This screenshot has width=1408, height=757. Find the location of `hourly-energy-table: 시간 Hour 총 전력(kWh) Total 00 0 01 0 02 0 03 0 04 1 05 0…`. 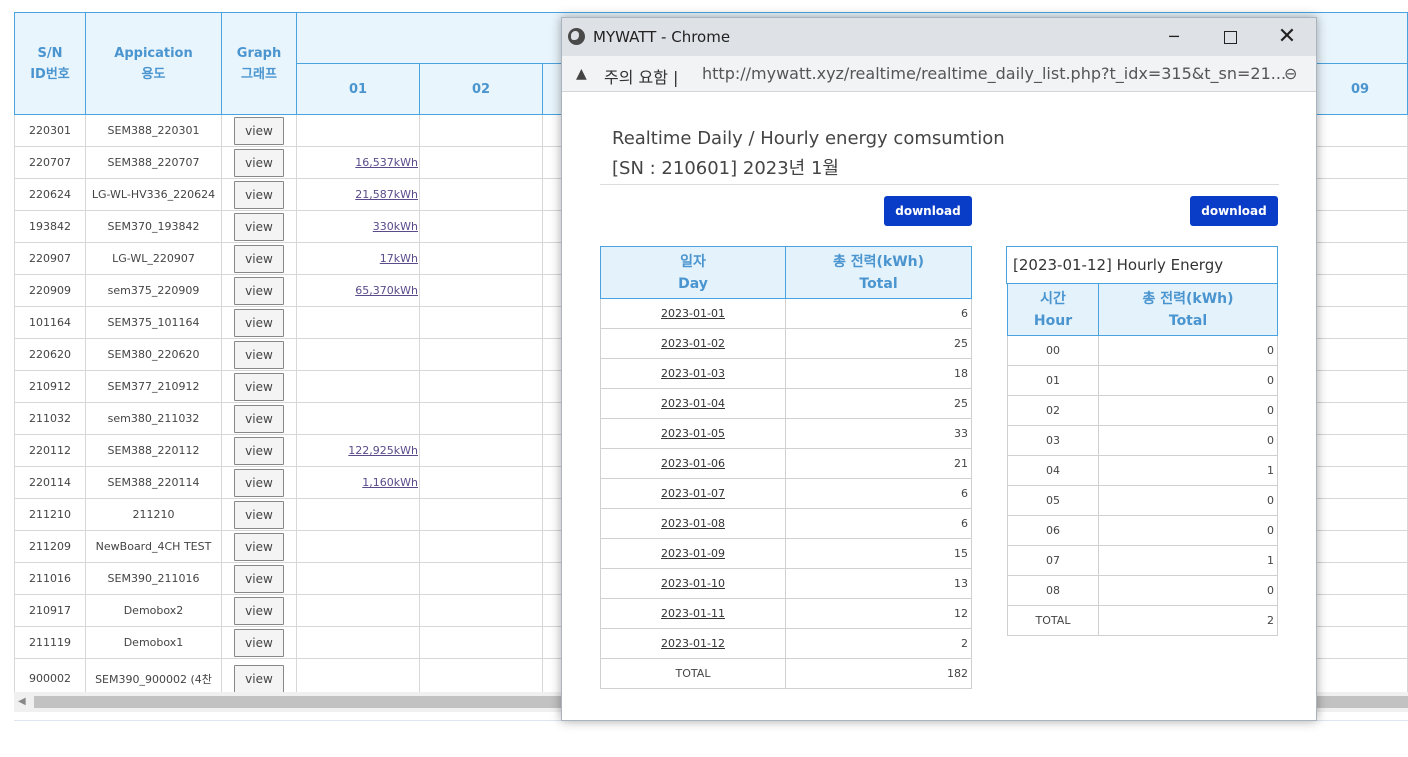

hourly-energy-table: 시간 Hour 총 전력(kWh) Total 00 0 01 0 02 0 03 0 04 1 05 0… is located at coordinates (1142, 459).